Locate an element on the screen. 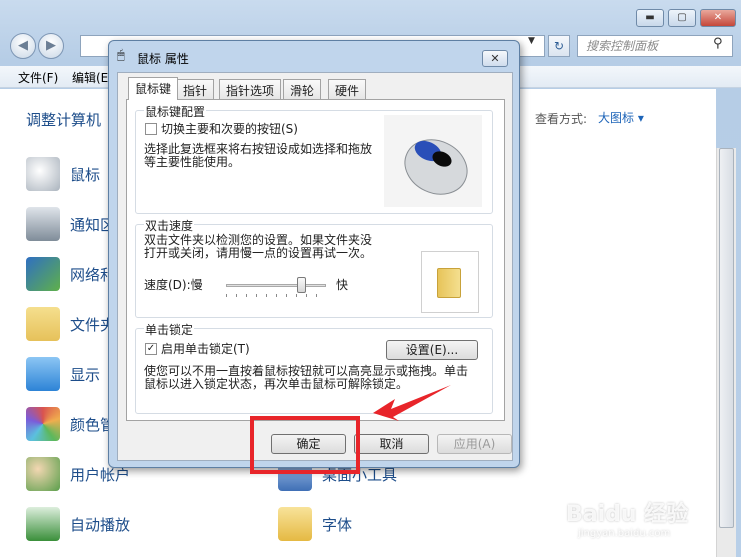 This screenshot has height=557, width=741. view-by-dropdown: 大图标 ▾ is located at coordinates (621, 117).